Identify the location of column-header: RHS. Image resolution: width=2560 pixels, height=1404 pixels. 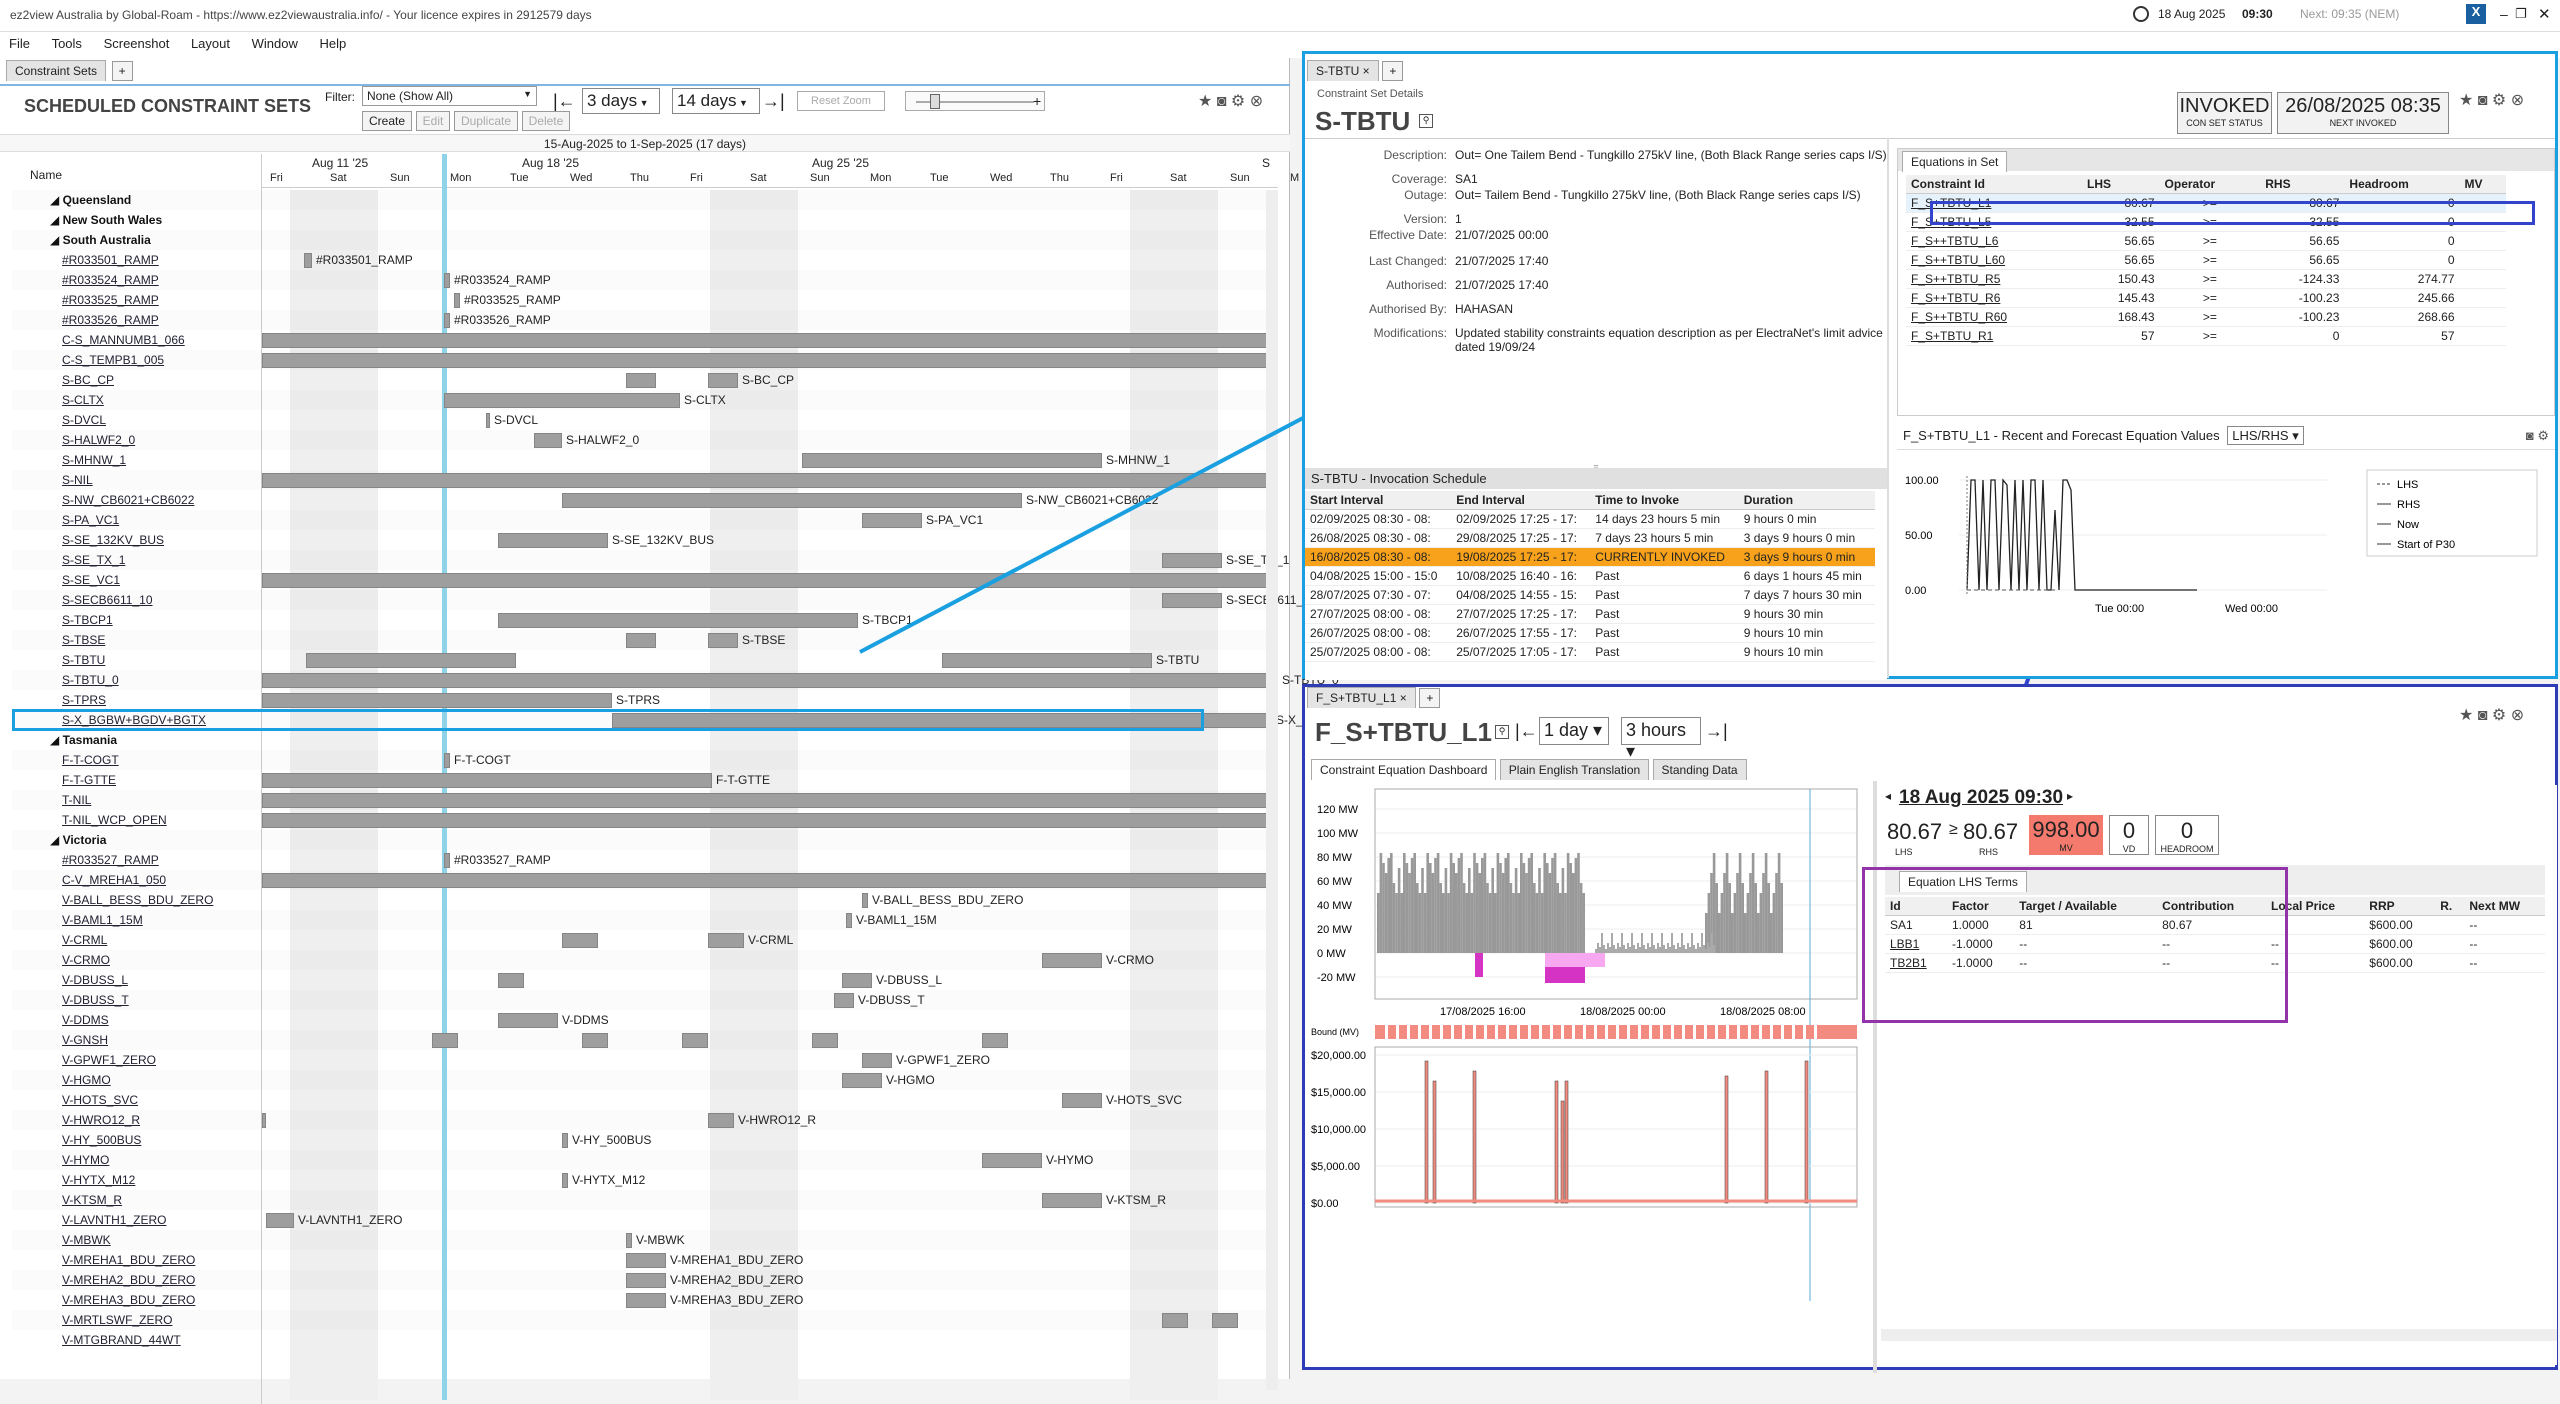
(2302, 184).